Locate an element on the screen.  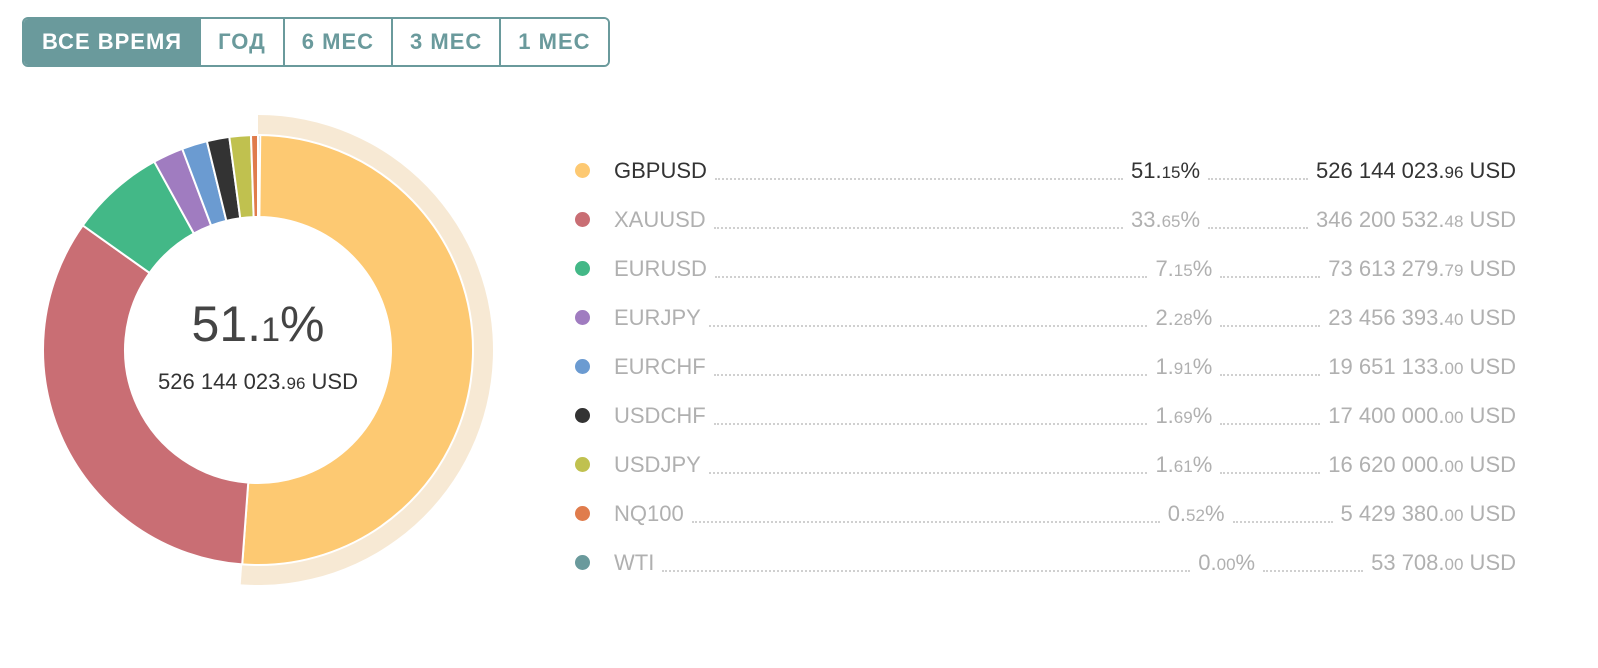
legend-label: USDCHF is located at coordinates (660, 415).